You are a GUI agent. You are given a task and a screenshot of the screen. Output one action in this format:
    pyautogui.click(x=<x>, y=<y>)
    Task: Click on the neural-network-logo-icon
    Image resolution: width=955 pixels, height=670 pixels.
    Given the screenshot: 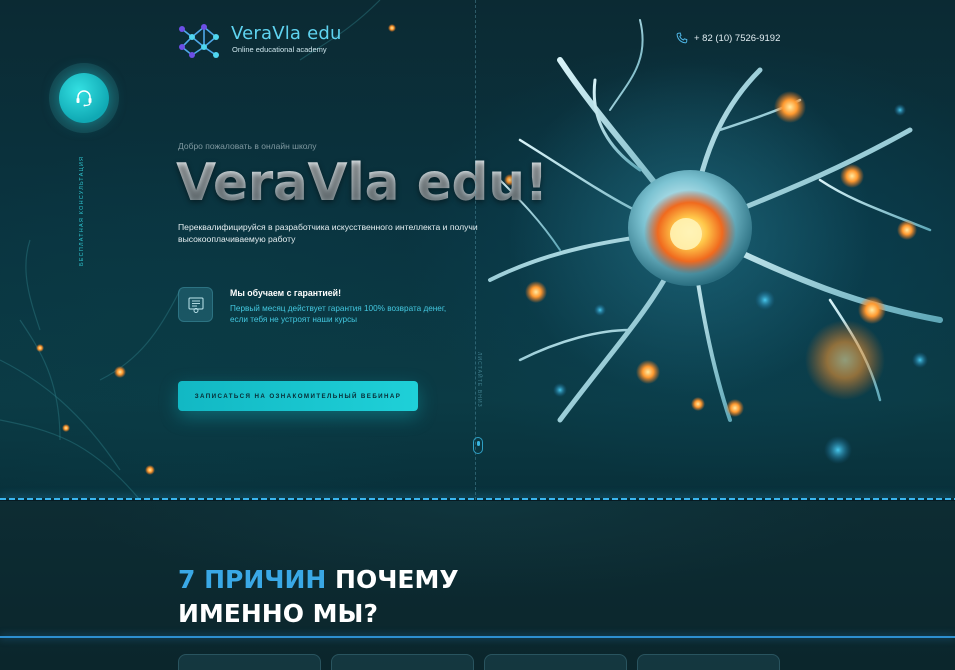 What is the action you would take?
    pyautogui.click(x=199, y=41)
    